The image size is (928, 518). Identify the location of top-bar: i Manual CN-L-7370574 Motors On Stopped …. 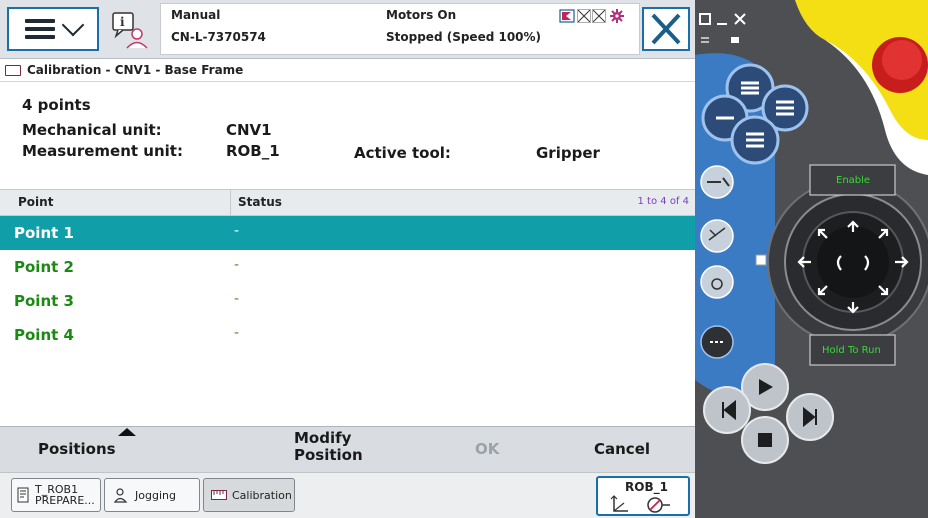
(347, 29).